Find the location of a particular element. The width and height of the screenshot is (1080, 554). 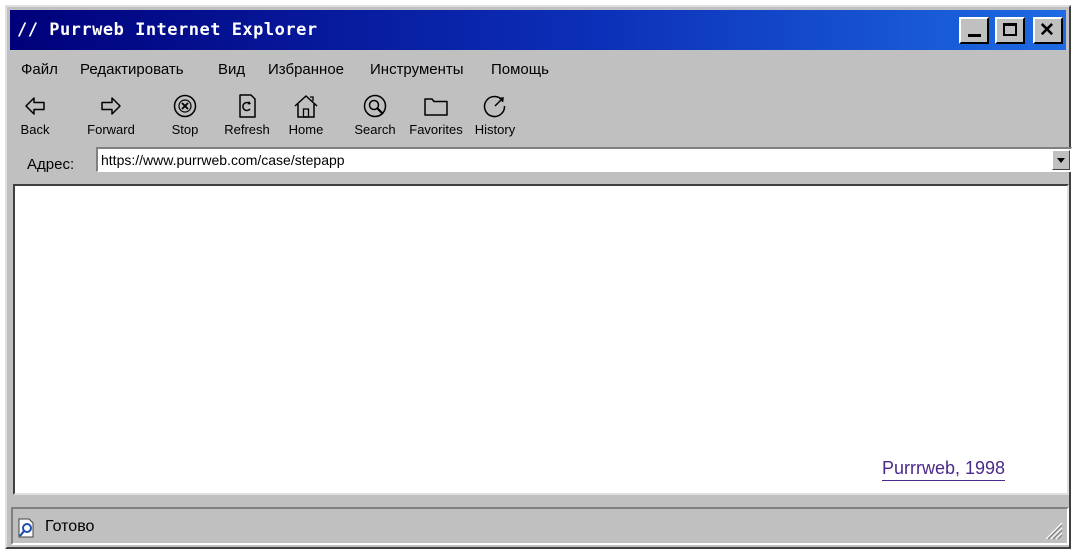

maximize-icon is located at coordinates (1010, 29).